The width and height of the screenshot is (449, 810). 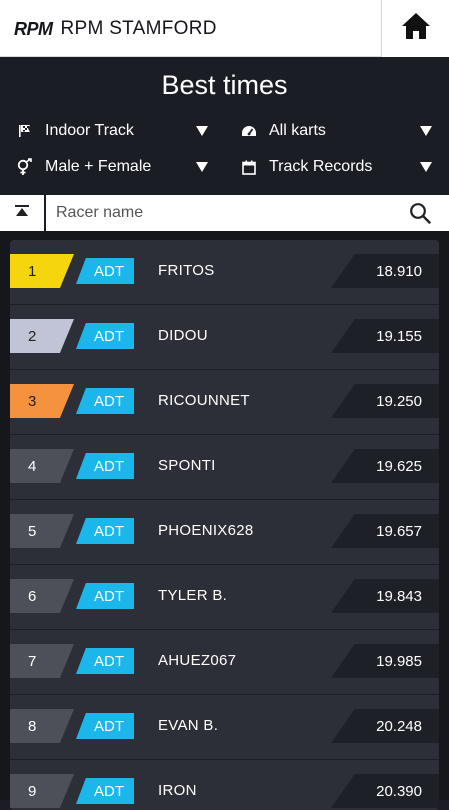 I want to click on gauge-icon, so click(x=249, y=131).